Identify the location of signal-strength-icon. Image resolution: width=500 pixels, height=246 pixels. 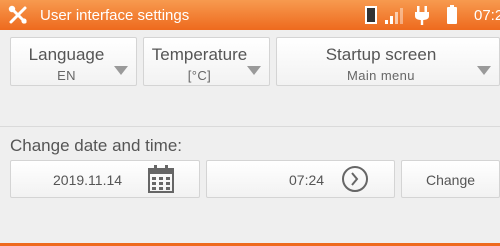
(394, 16).